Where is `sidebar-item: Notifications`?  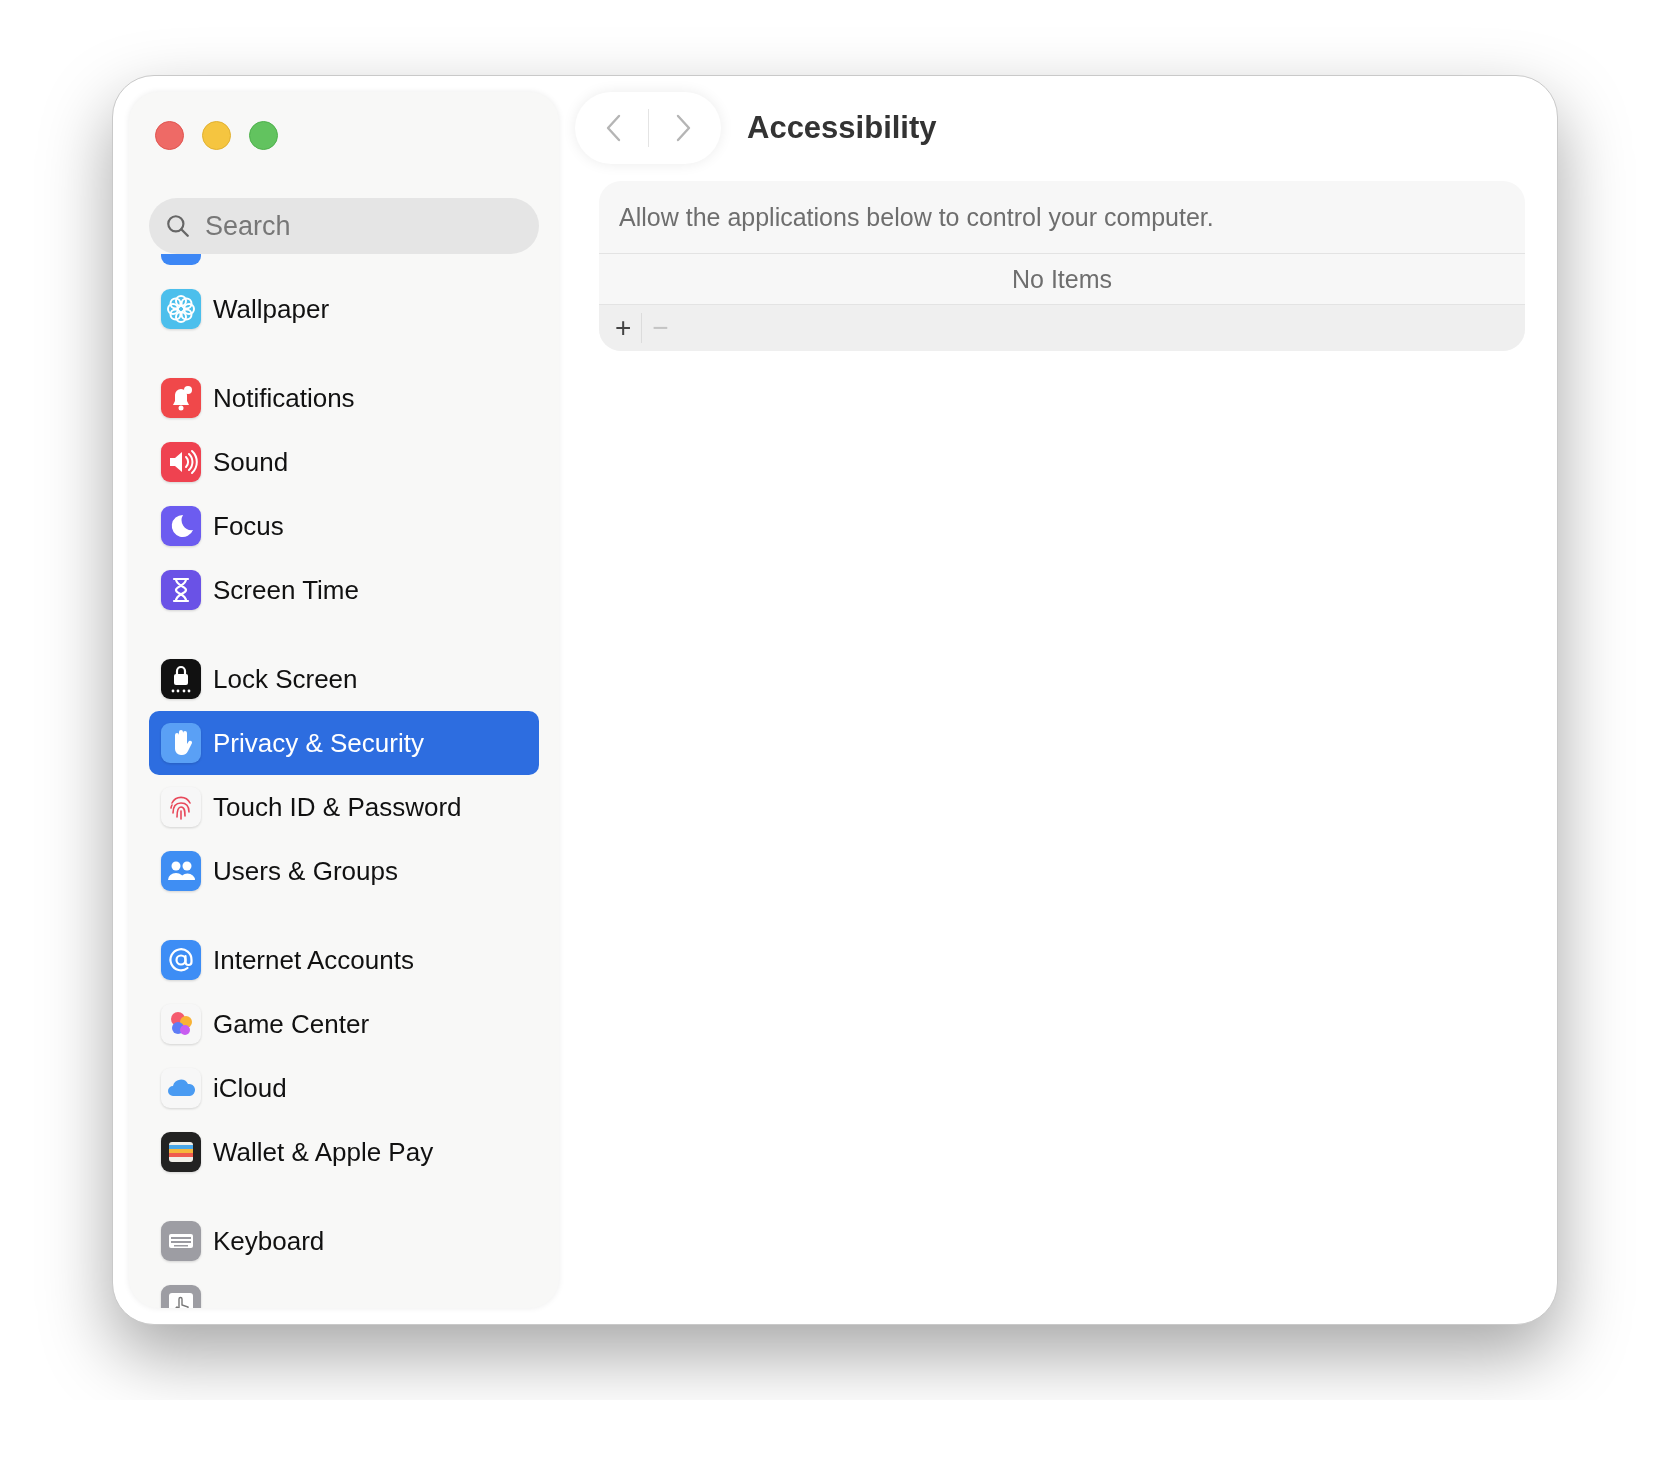
sidebar-item: Notifications is located at coordinates (344, 398).